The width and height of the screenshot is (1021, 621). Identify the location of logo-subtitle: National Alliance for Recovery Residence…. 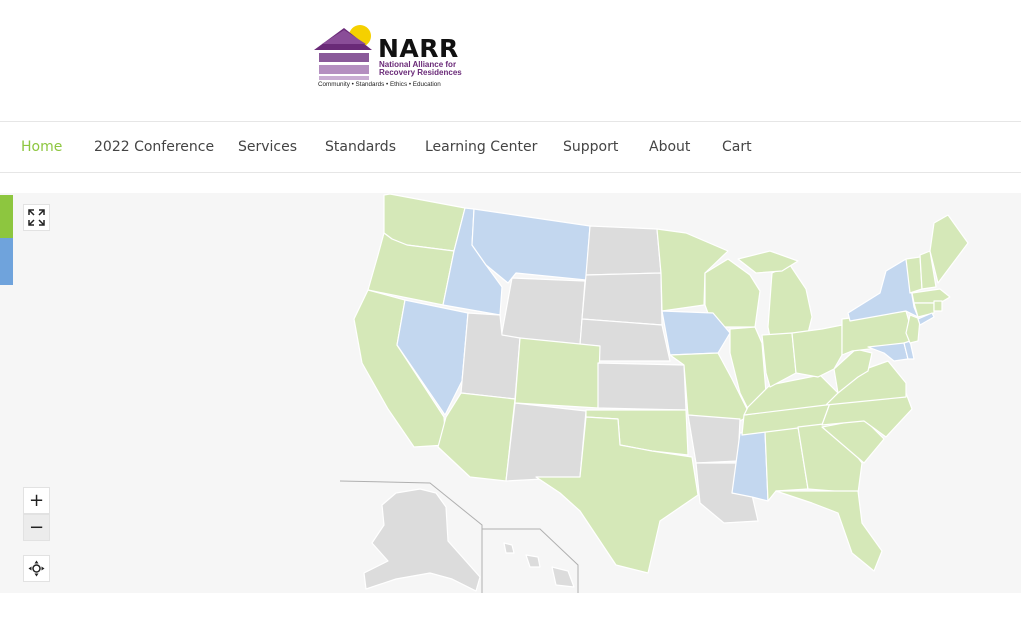
(420, 68).